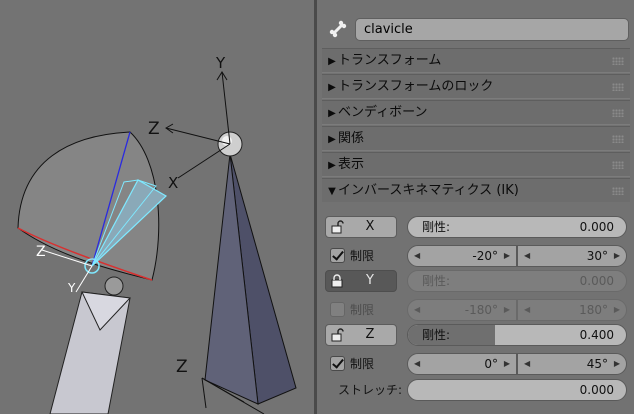 The width and height of the screenshot is (634, 414). What do you see at coordinates (351, 164) in the screenshot?
I see `section-label: 表示` at bounding box center [351, 164].